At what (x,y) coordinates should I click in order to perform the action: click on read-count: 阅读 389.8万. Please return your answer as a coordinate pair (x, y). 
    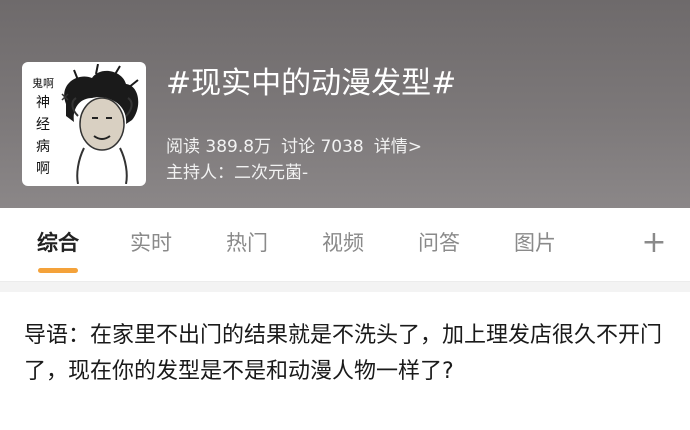
    Looking at the image, I should click on (219, 147).